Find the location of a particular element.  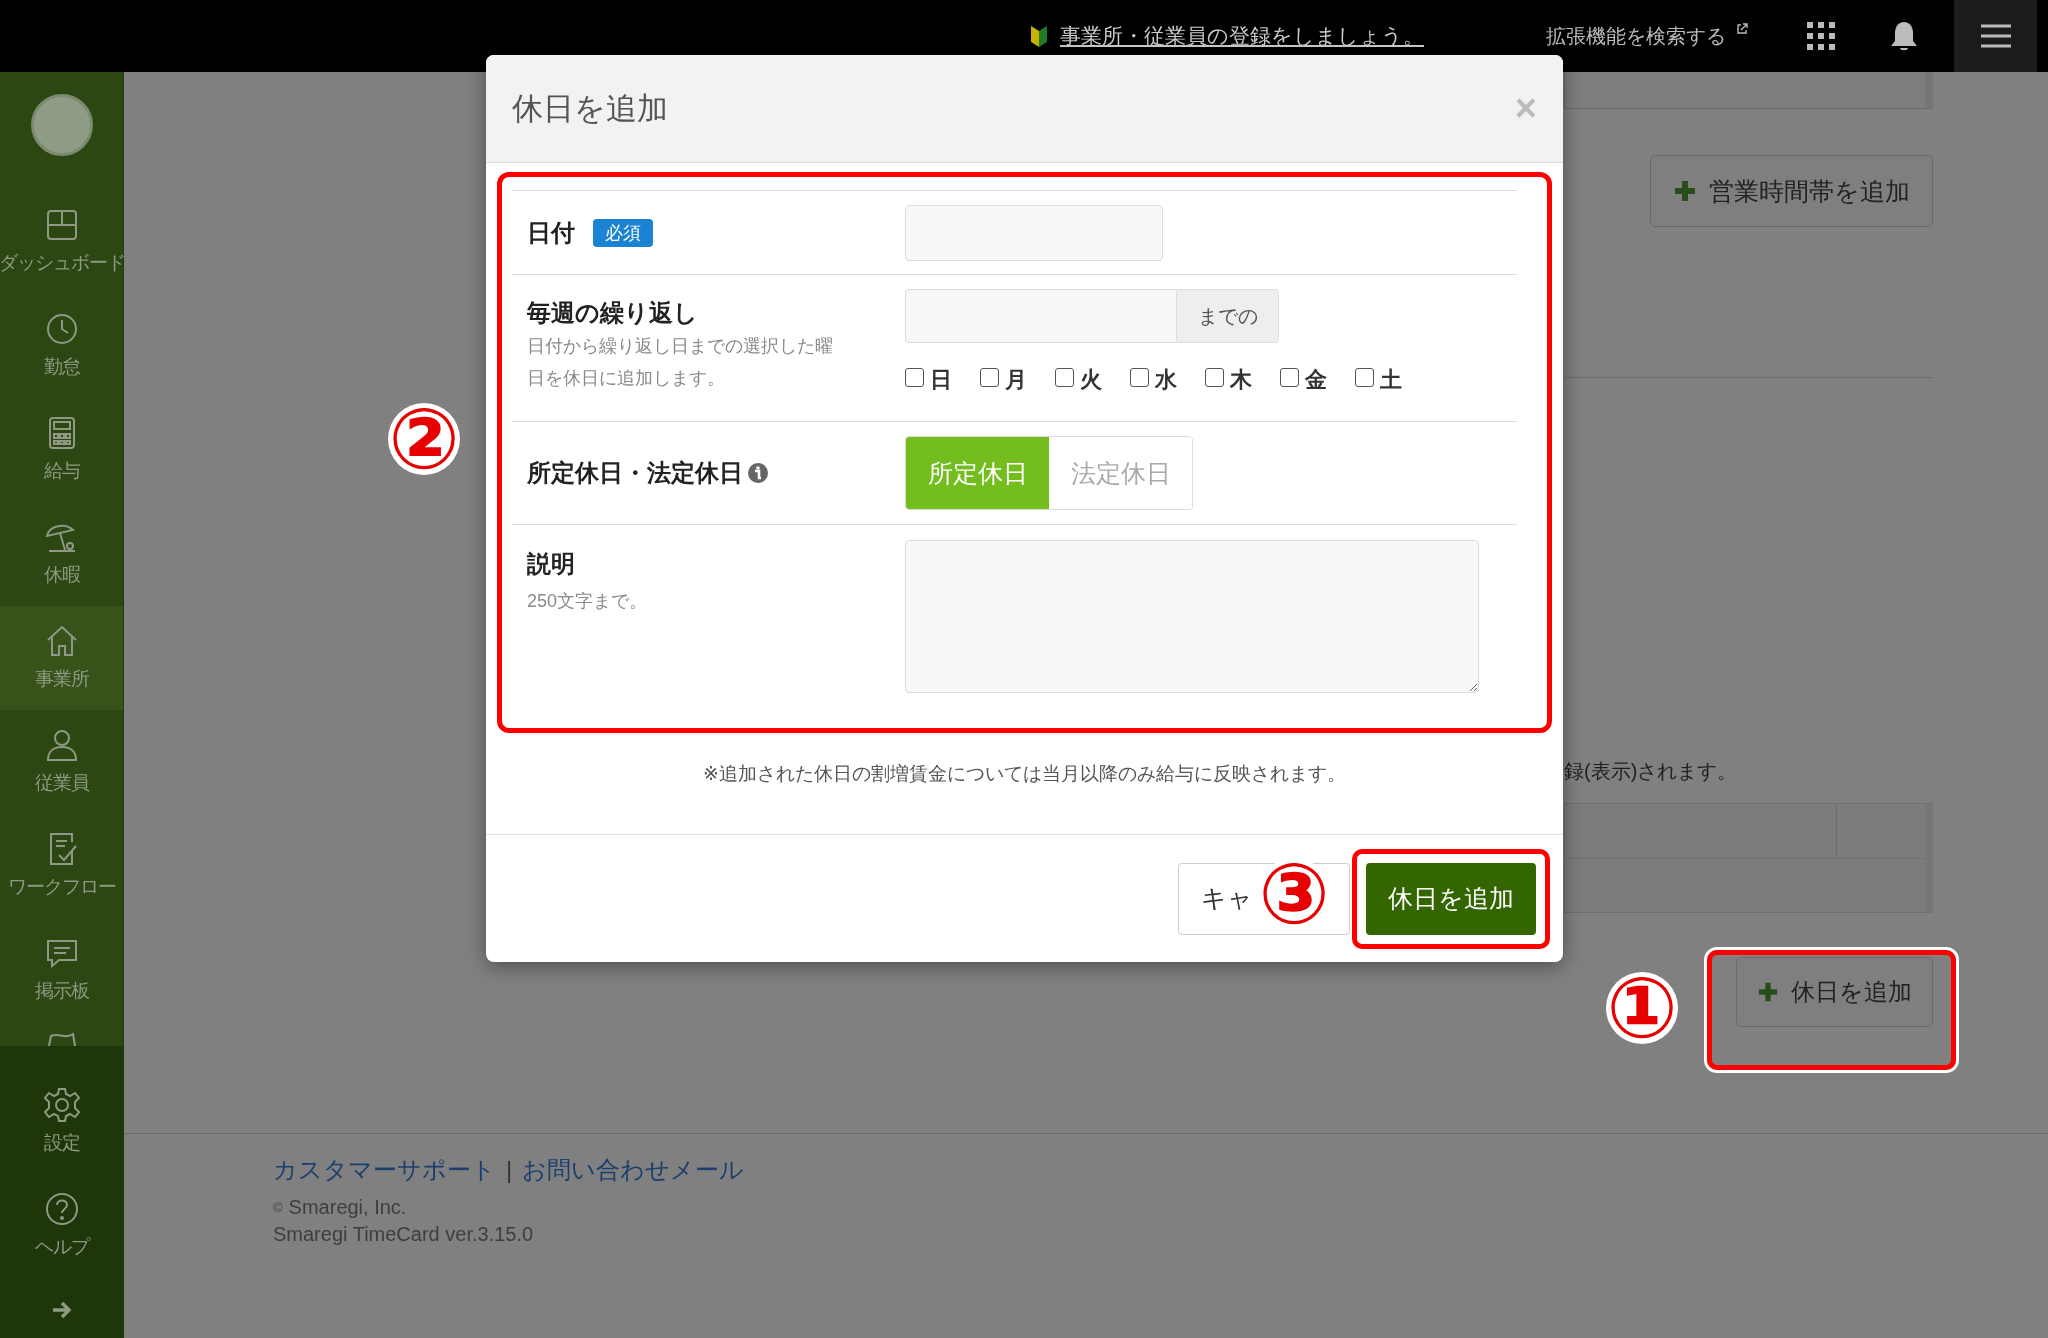

contact-link: お問い合わせメール is located at coordinates (633, 1170).